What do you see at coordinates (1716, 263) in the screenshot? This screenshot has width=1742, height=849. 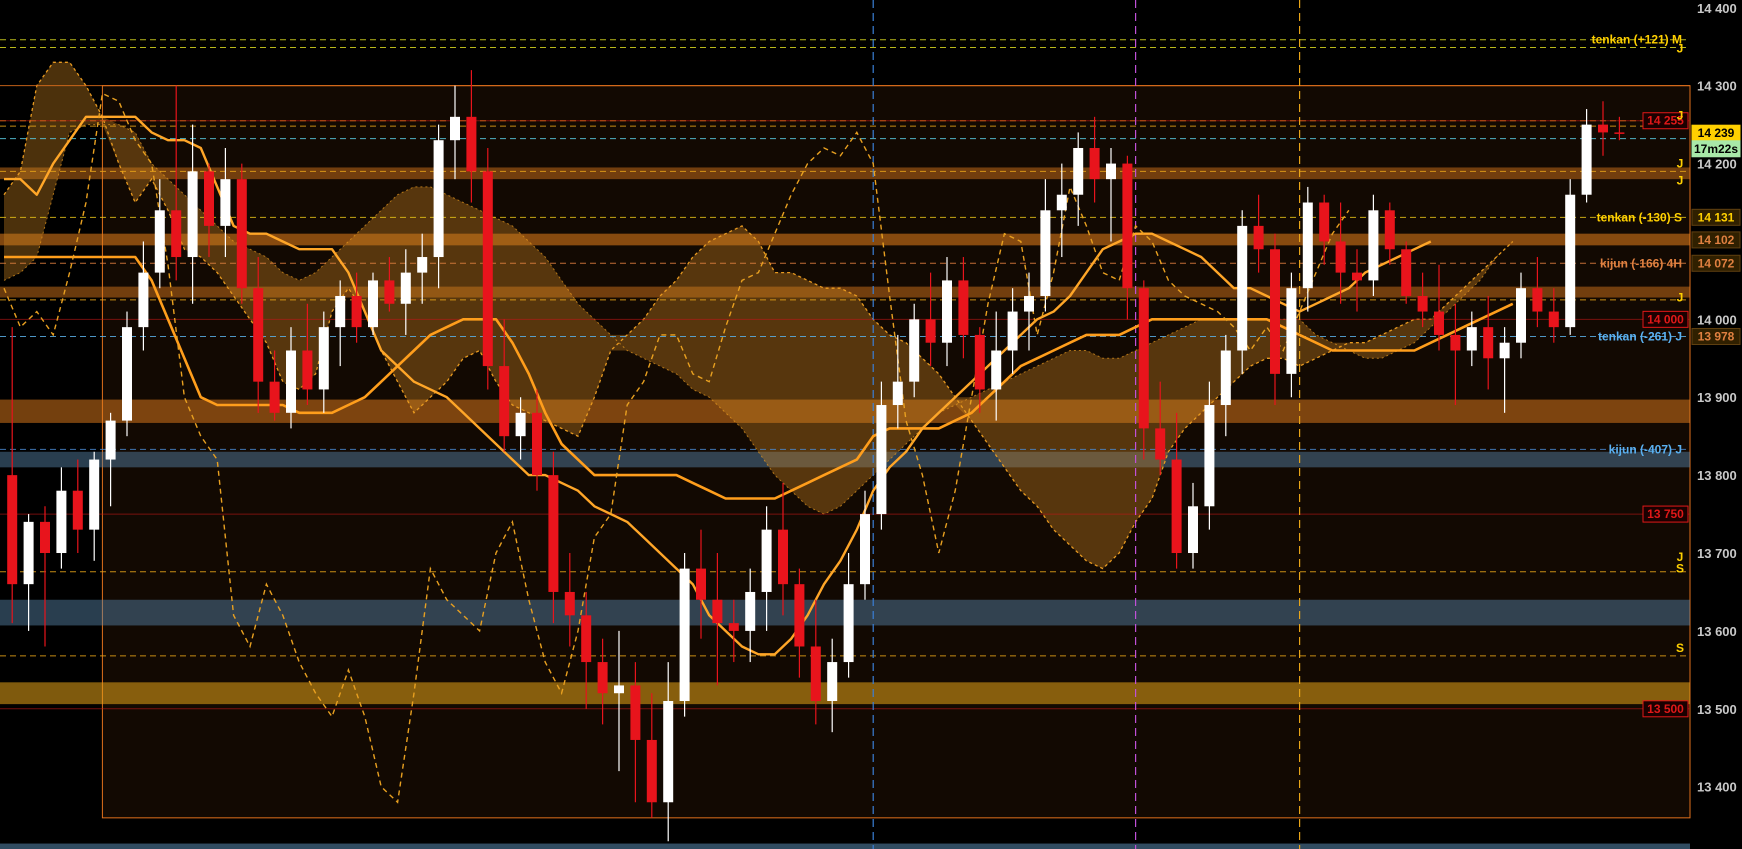 I see `price-badge-text: 14 072` at bounding box center [1716, 263].